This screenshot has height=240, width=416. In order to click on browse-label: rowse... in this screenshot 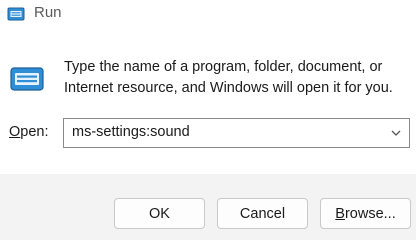, I will do `click(370, 213)`.